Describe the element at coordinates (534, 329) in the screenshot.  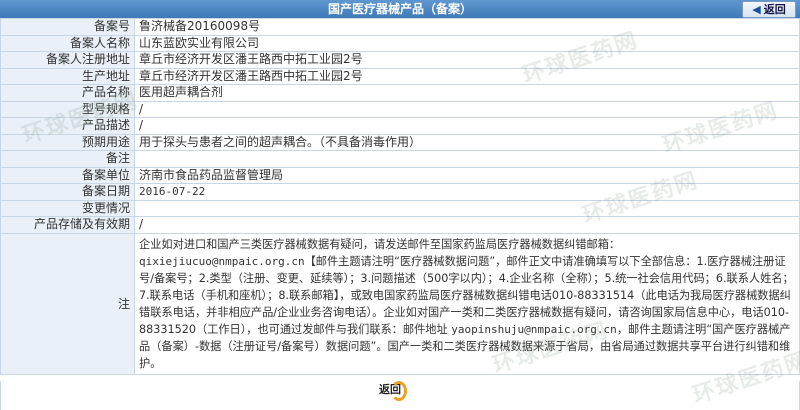
I see `note-email-link: yaopinshuju@nmpaic.org.cn` at that location.